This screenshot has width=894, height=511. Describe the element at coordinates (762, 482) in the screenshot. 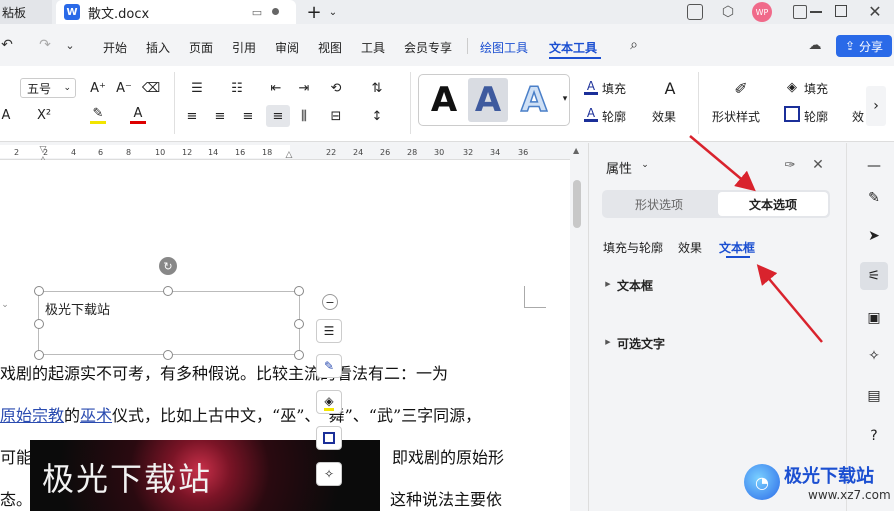

I see `aurora-logo-icon: ◔` at that location.